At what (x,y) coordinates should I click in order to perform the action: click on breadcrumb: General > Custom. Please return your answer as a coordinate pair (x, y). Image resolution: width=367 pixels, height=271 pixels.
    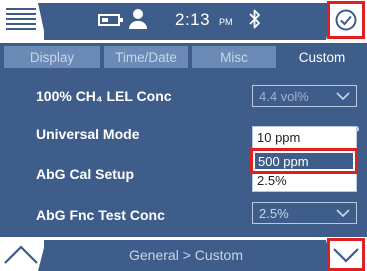
    Looking at the image, I should click on (186, 255).